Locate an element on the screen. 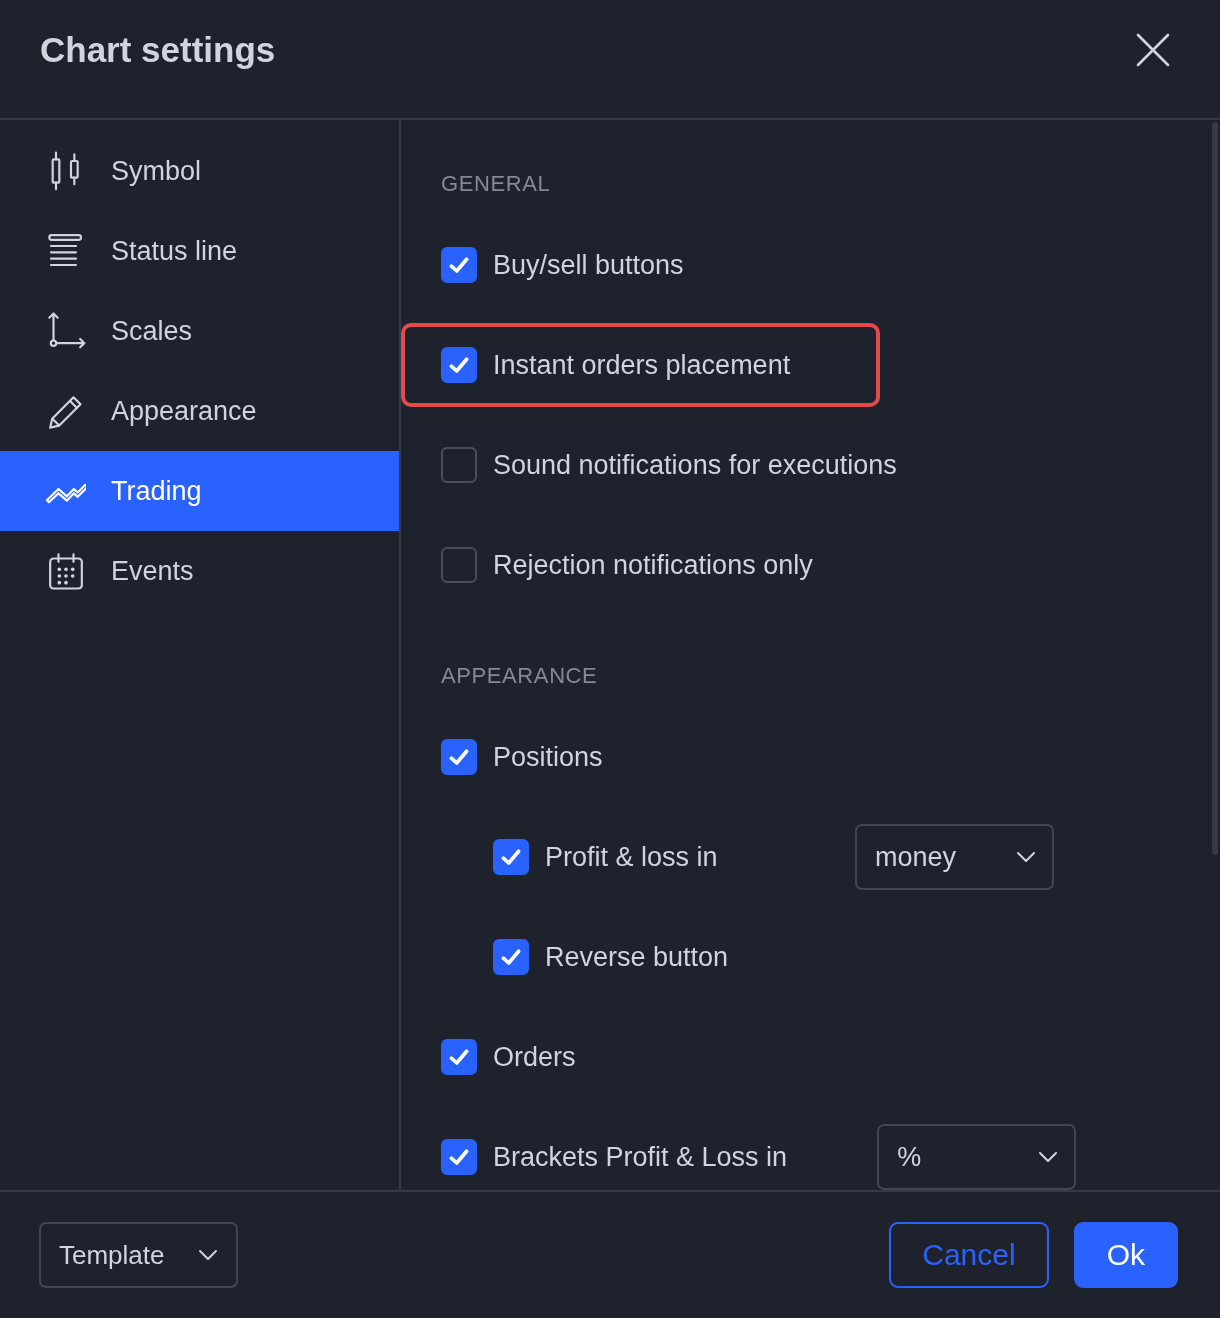 The height and width of the screenshot is (1318, 1220). checkbox-label: Reverse button is located at coordinates (637, 957).